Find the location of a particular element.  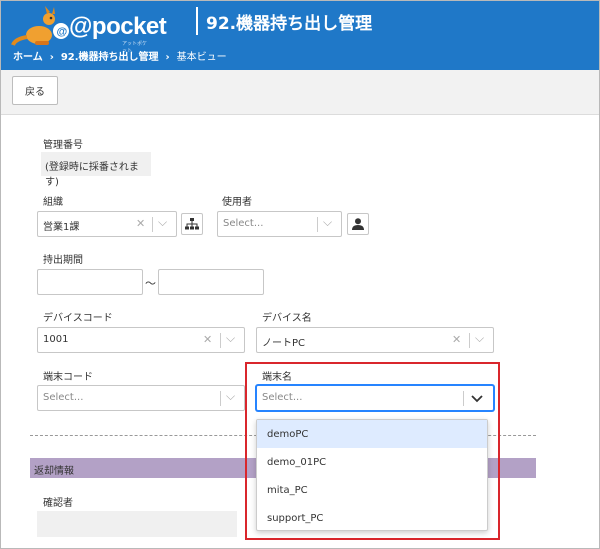

breadcrumb-app: 92.機器持ち出し管理 is located at coordinates (110, 57).